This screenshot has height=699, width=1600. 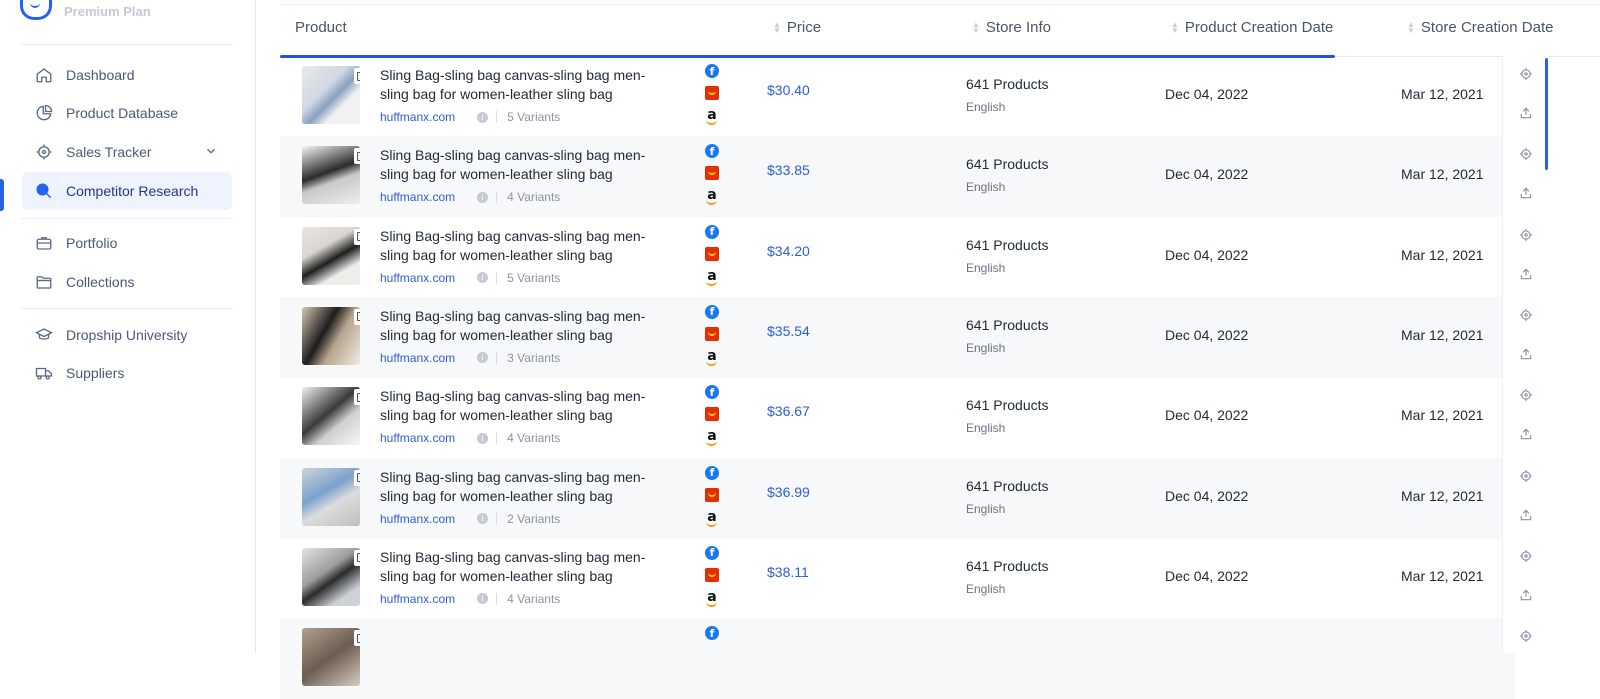 I want to click on sidebar-item-sales-tracker: Sales Tracker, so click(x=127, y=152).